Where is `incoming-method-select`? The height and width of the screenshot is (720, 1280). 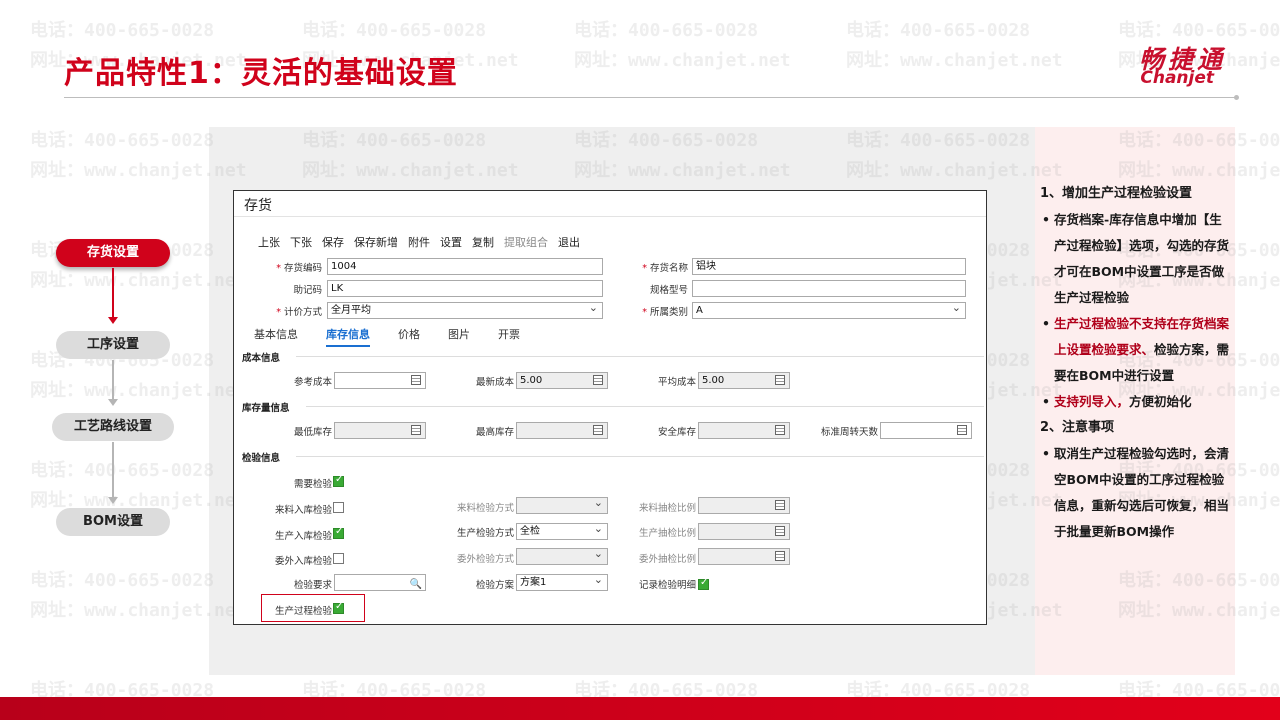 incoming-method-select is located at coordinates (562, 504).